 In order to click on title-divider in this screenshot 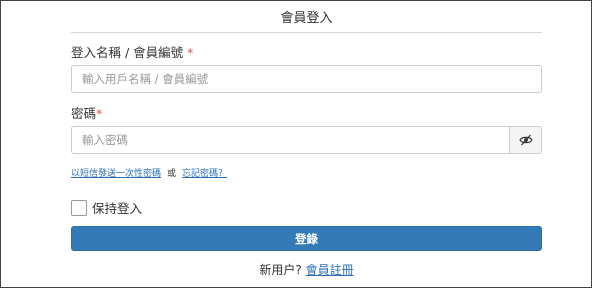, I will do `click(306, 32)`.